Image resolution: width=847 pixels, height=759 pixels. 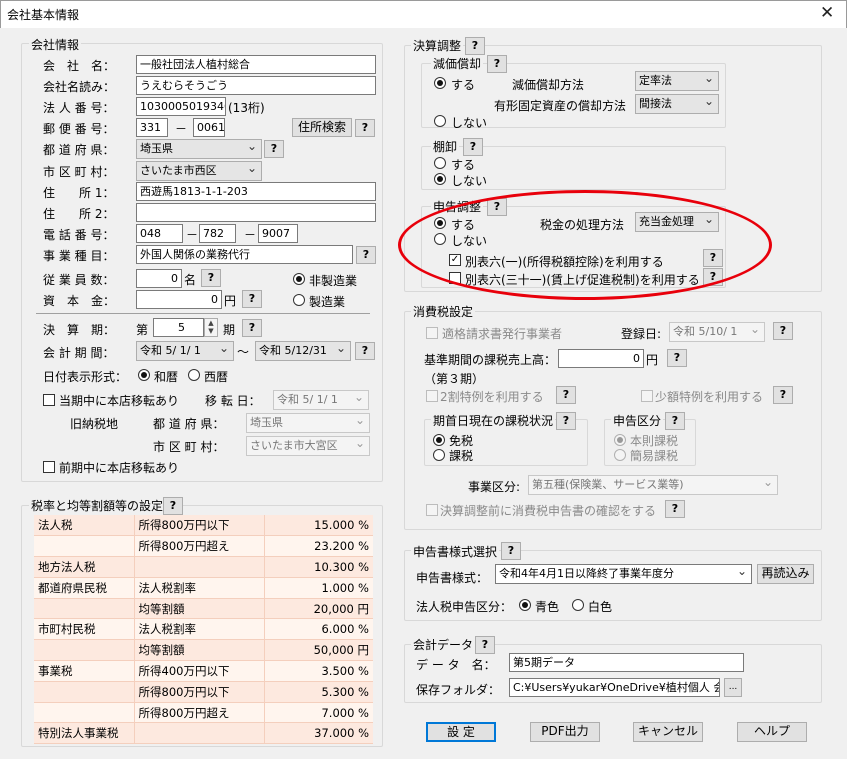 What do you see at coordinates (440, 83) in the screenshot?
I see `genka-yes-radio` at bounding box center [440, 83].